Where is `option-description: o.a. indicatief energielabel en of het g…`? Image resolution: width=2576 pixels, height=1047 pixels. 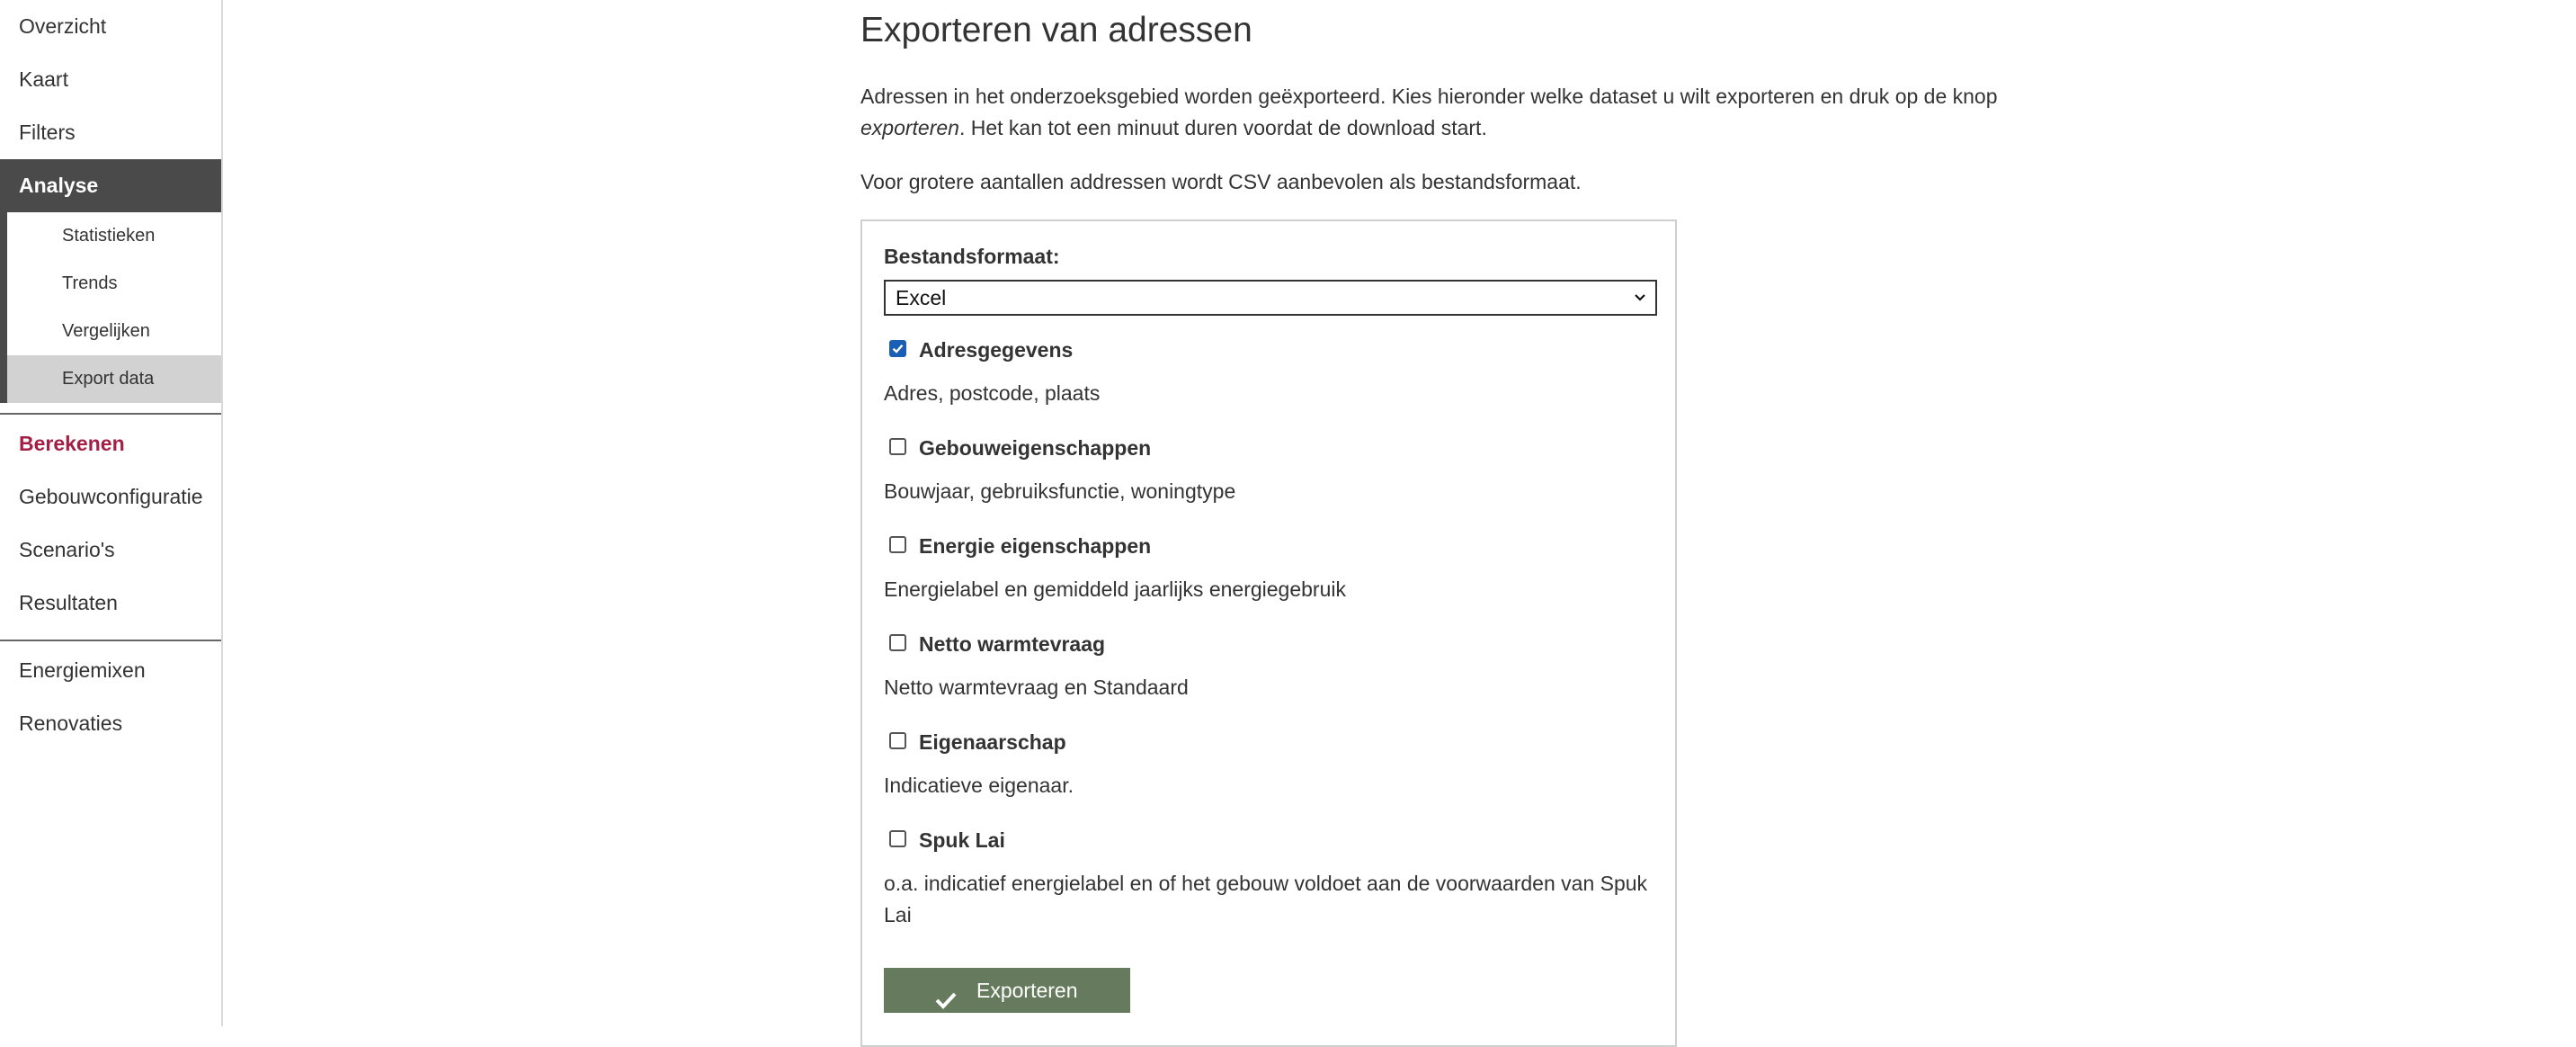
option-description: o.a. indicatief energielabel en of het g… is located at coordinates (1266, 899).